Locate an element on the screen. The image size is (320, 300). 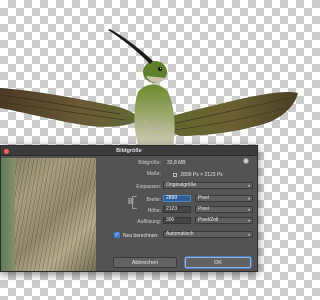
image-size-value: 32,8 MB is located at coordinates (176, 163).